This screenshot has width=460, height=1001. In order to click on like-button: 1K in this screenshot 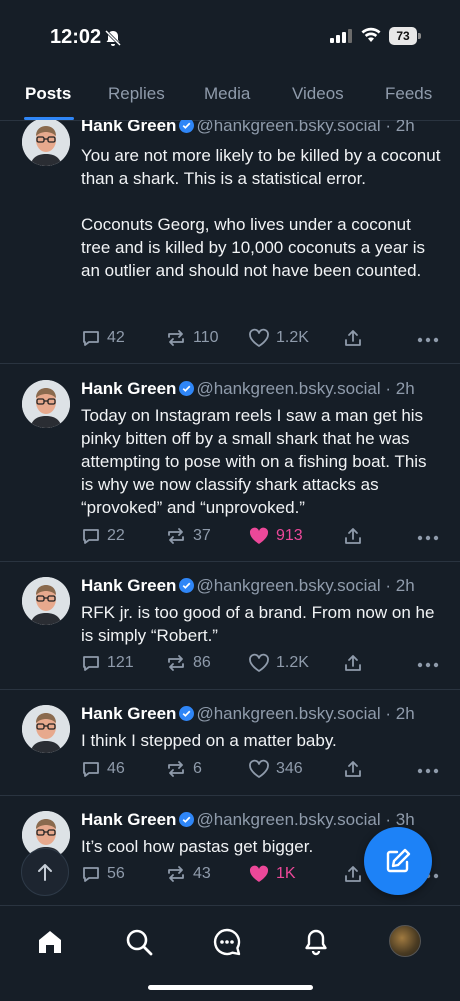, I will do `click(272, 874)`.